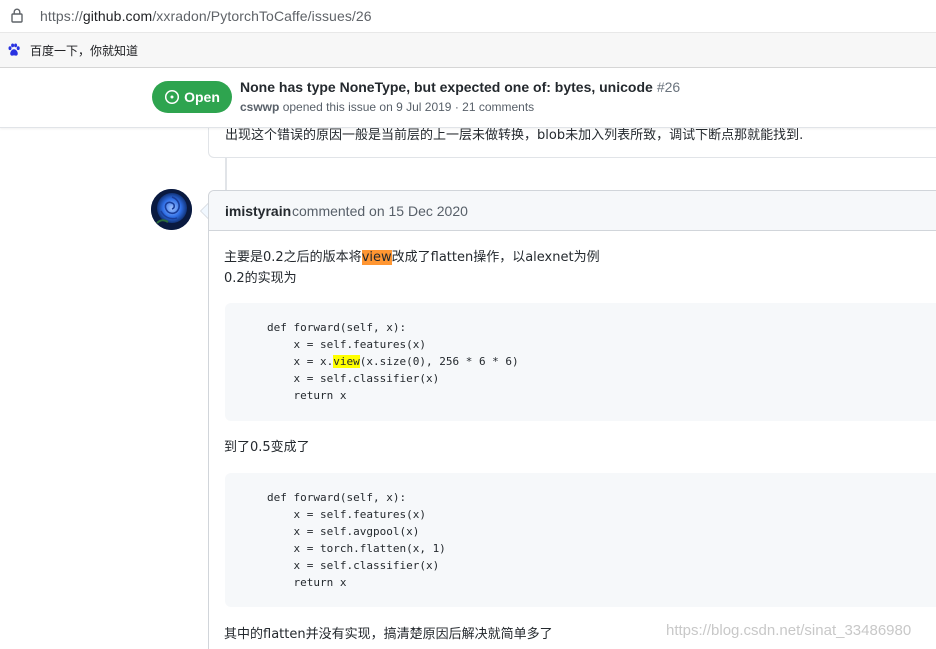  What do you see at coordinates (495, 257) in the screenshot?
I see `paragraph-1-text-b: 改成了flatten操作，以alexnet为例` at bounding box center [495, 257].